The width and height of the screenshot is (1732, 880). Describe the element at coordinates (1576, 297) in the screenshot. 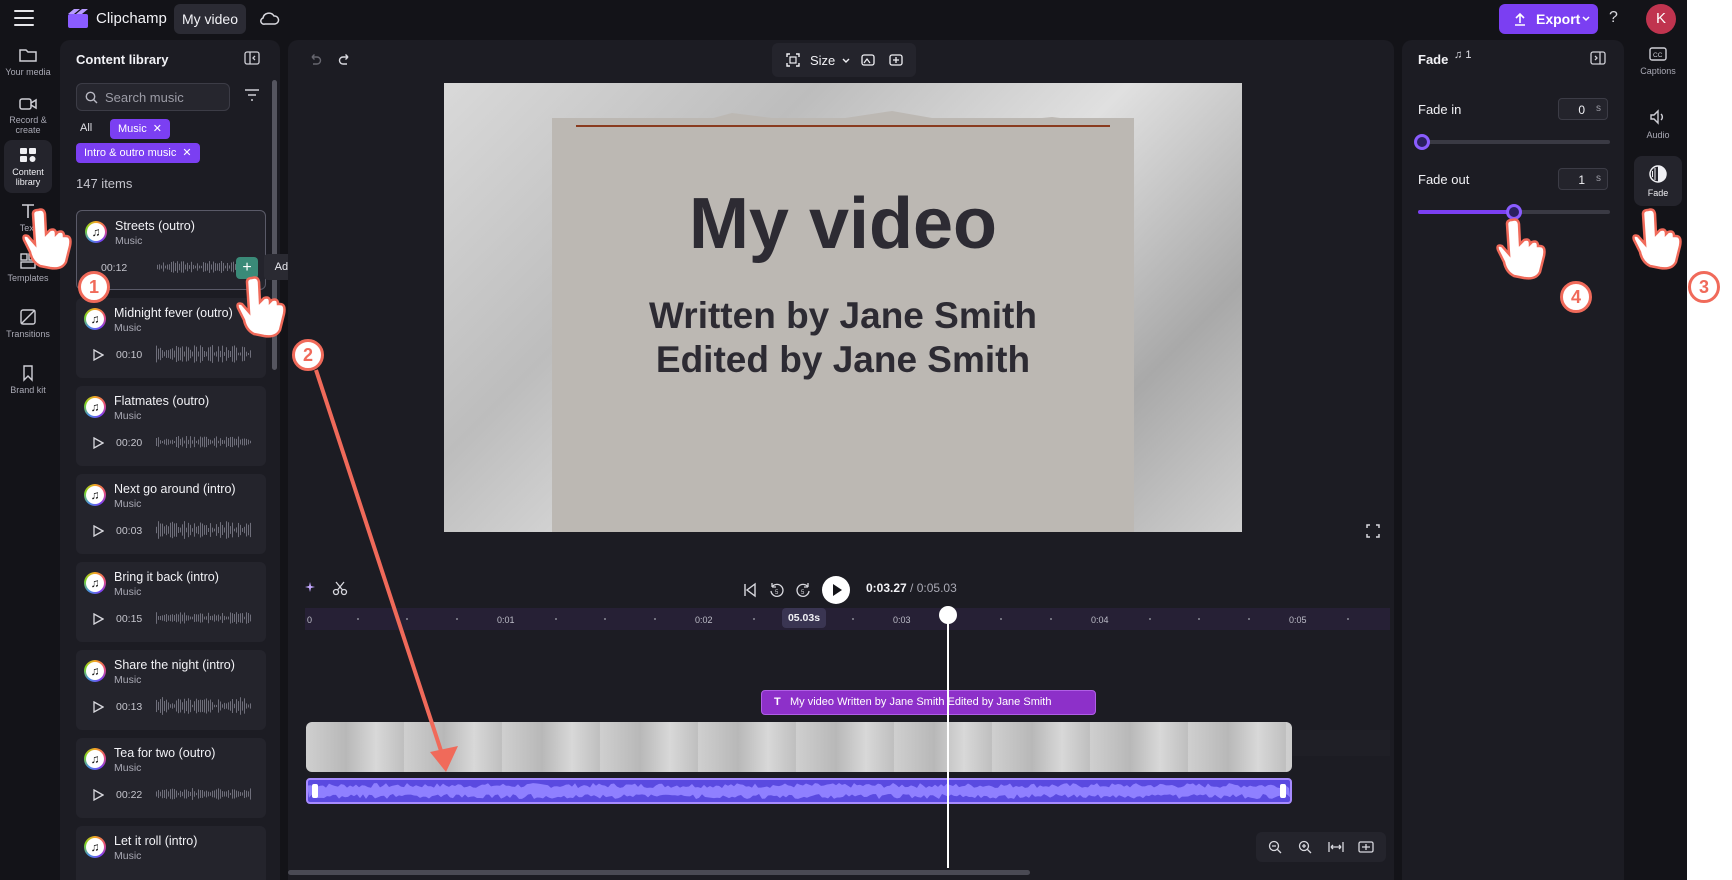

I see `step-badge-4: 4` at that location.